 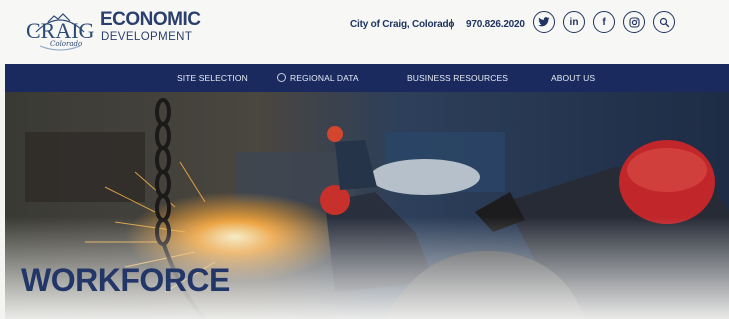 I want to click on logo-colorado-script: Colorado, so click(x=66, y=44).